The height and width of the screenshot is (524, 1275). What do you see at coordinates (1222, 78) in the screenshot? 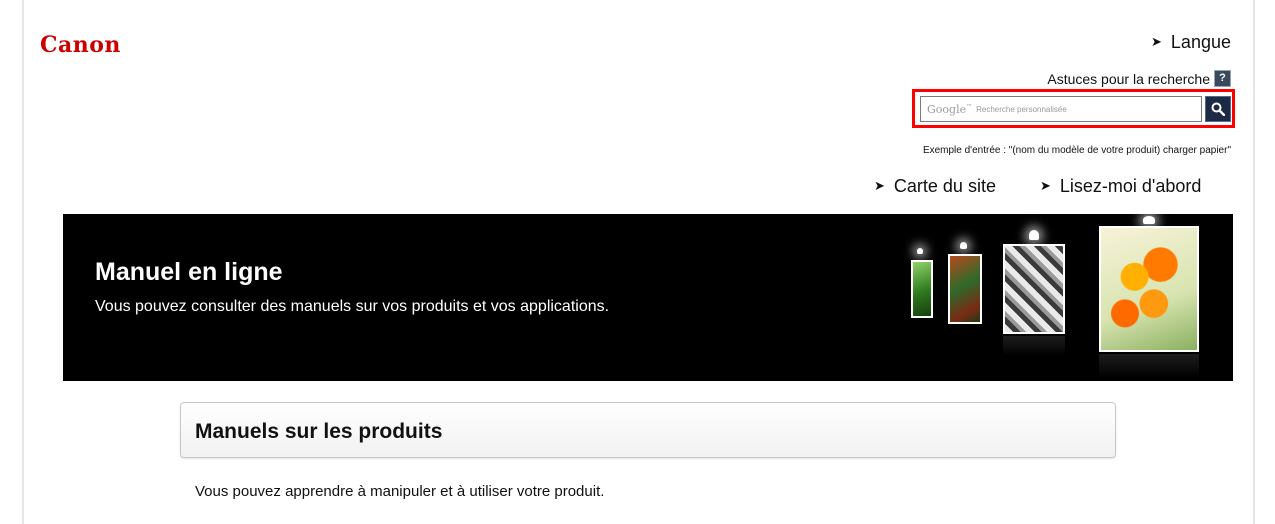
I see `question-icon: ?` at bounding box center [1222, 78].